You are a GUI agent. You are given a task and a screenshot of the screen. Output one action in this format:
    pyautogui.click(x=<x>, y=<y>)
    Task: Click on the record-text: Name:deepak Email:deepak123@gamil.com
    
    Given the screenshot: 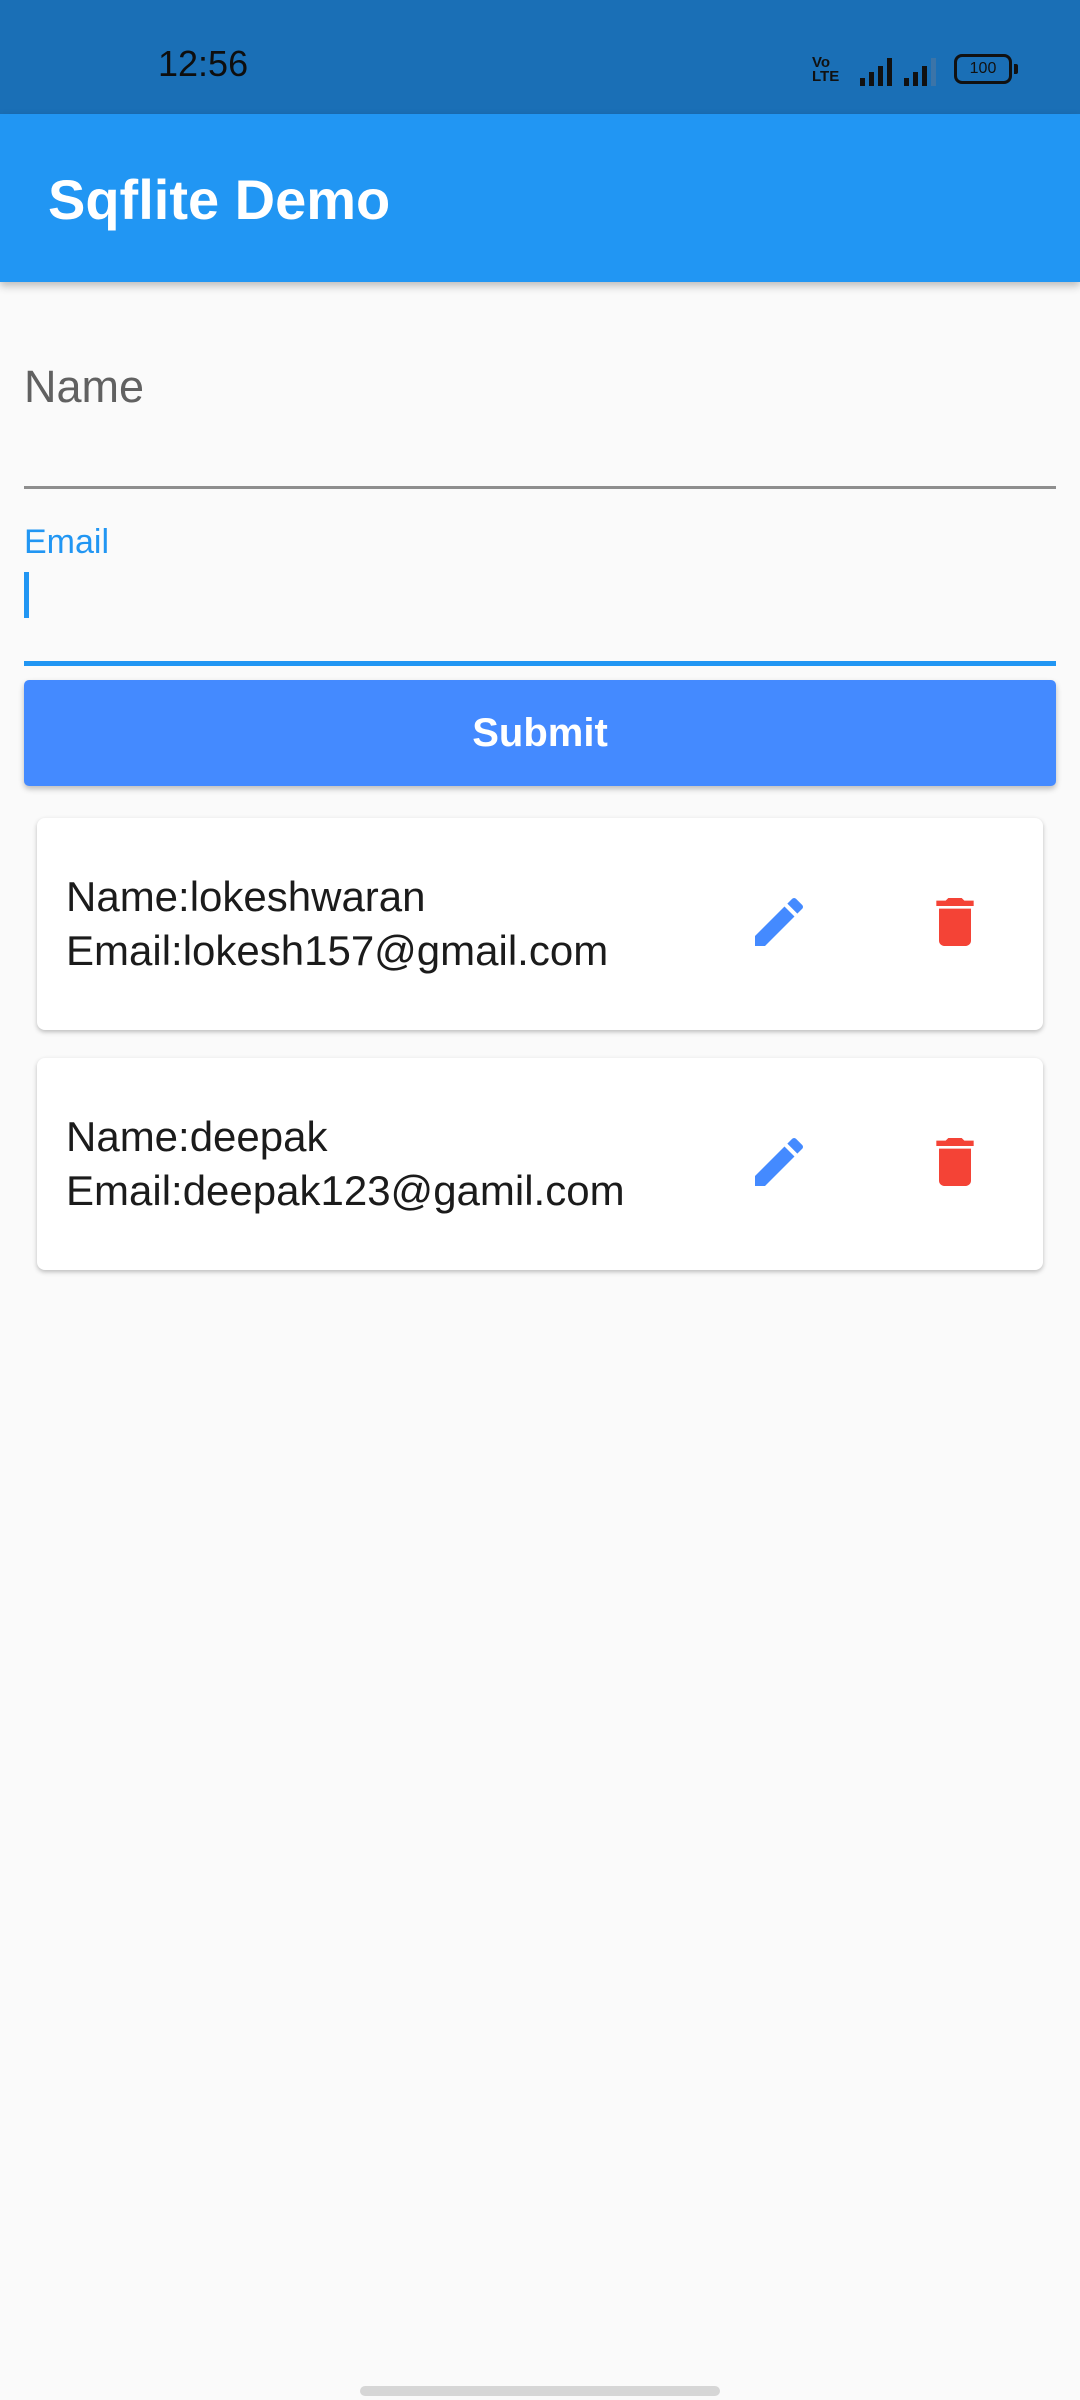 What is the action you would take?
    pyautogui.click(x=345, y=1164)
    